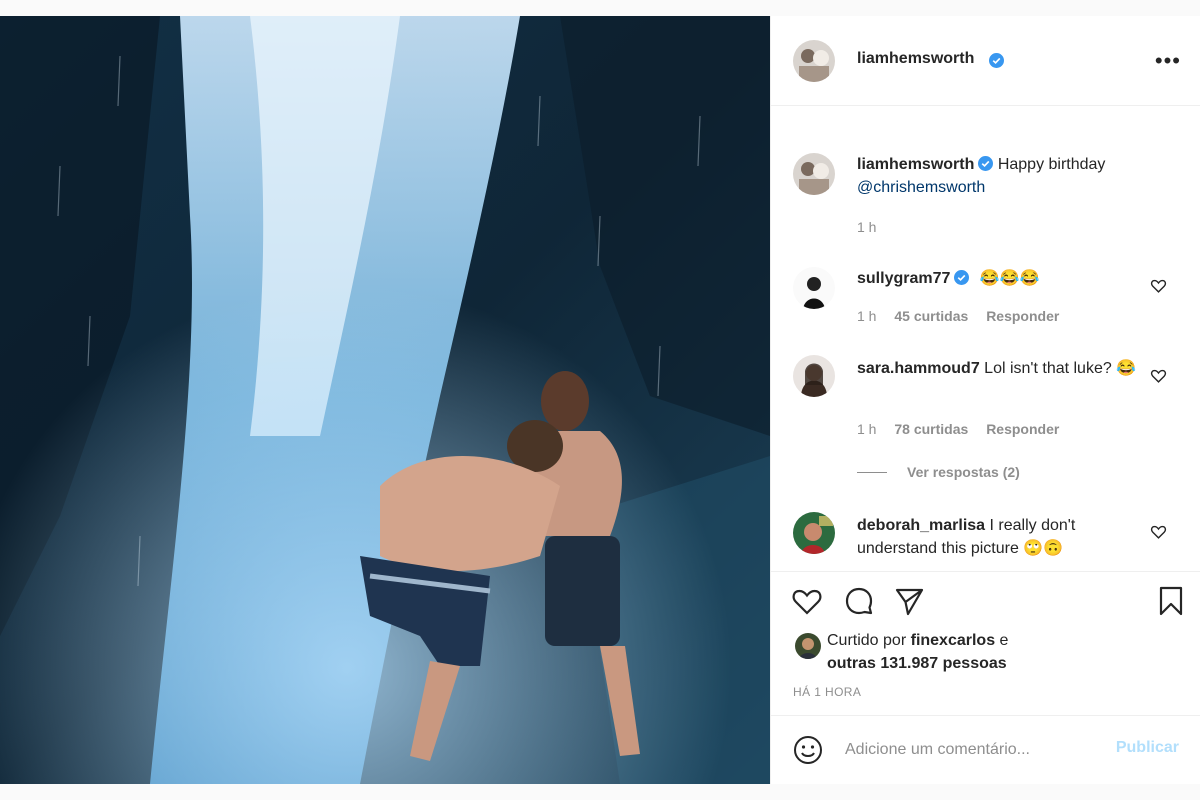 This screenshot has height=800, width=1200. What do you see at coordinates (814, 174) in the screenshot?
I see `caption-avatar` at bounding box center [814, 174].